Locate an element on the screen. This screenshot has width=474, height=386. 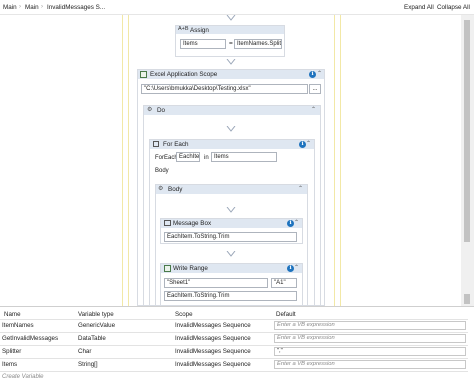
variable-name: ItemNames is located at coordinates (18, 325).